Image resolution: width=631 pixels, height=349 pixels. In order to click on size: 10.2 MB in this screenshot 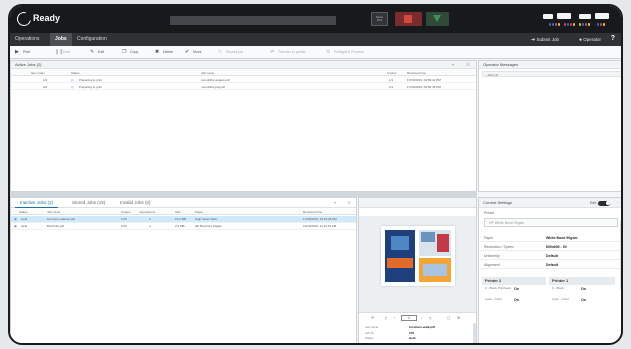, I will do `click(181, 219)`.